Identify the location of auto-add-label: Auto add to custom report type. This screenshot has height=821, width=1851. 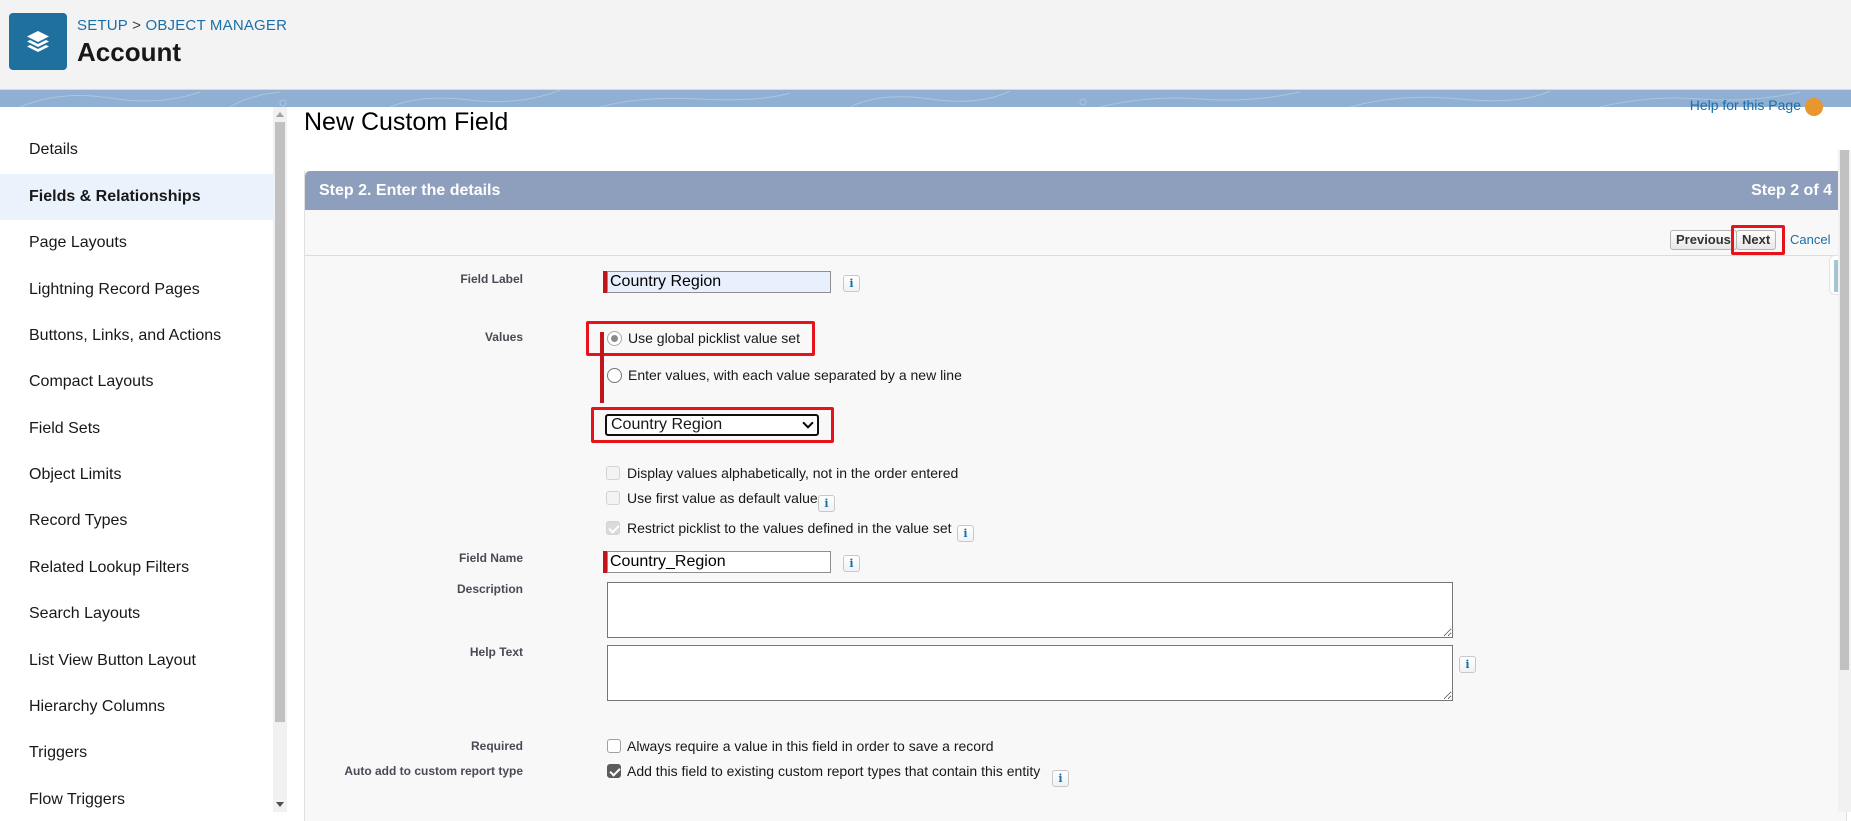
(433, 771).